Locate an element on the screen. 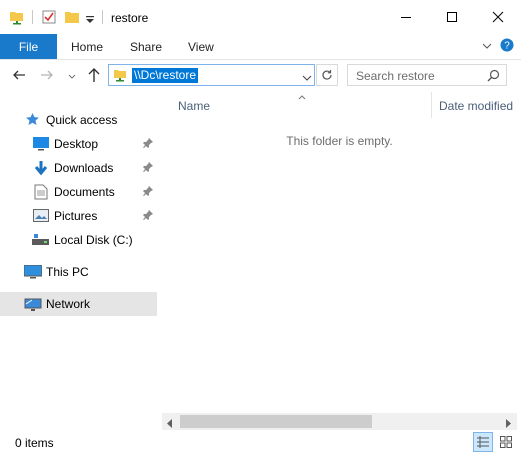 The width and height of the screenshot is (521, 455). nav-item-desktop: Desktop is located at coordinates (78, 144).